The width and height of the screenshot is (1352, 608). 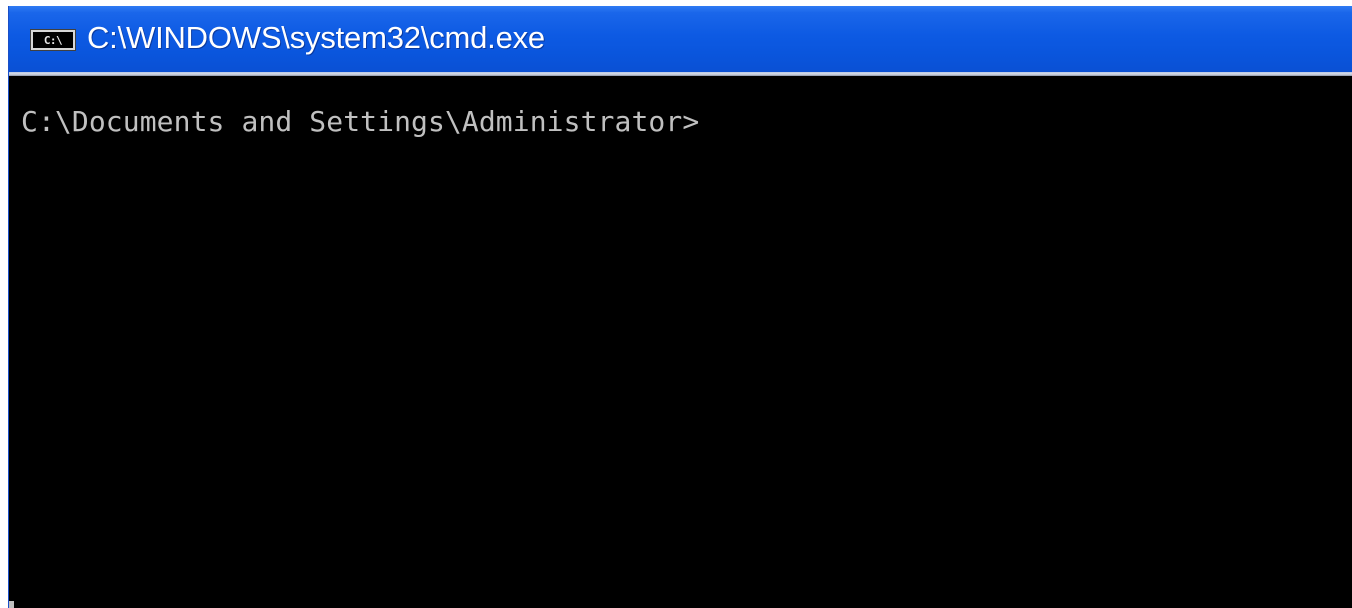 I want to click on app-icon-label: C:\, so click(x=53, y=40).